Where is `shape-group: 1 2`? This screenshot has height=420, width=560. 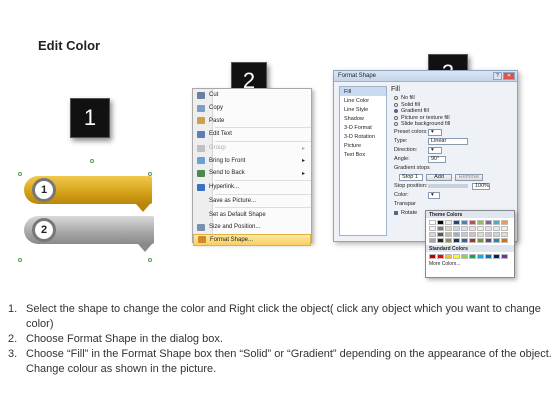
shape-group: 1 2 is located at coordinates (93, 212).